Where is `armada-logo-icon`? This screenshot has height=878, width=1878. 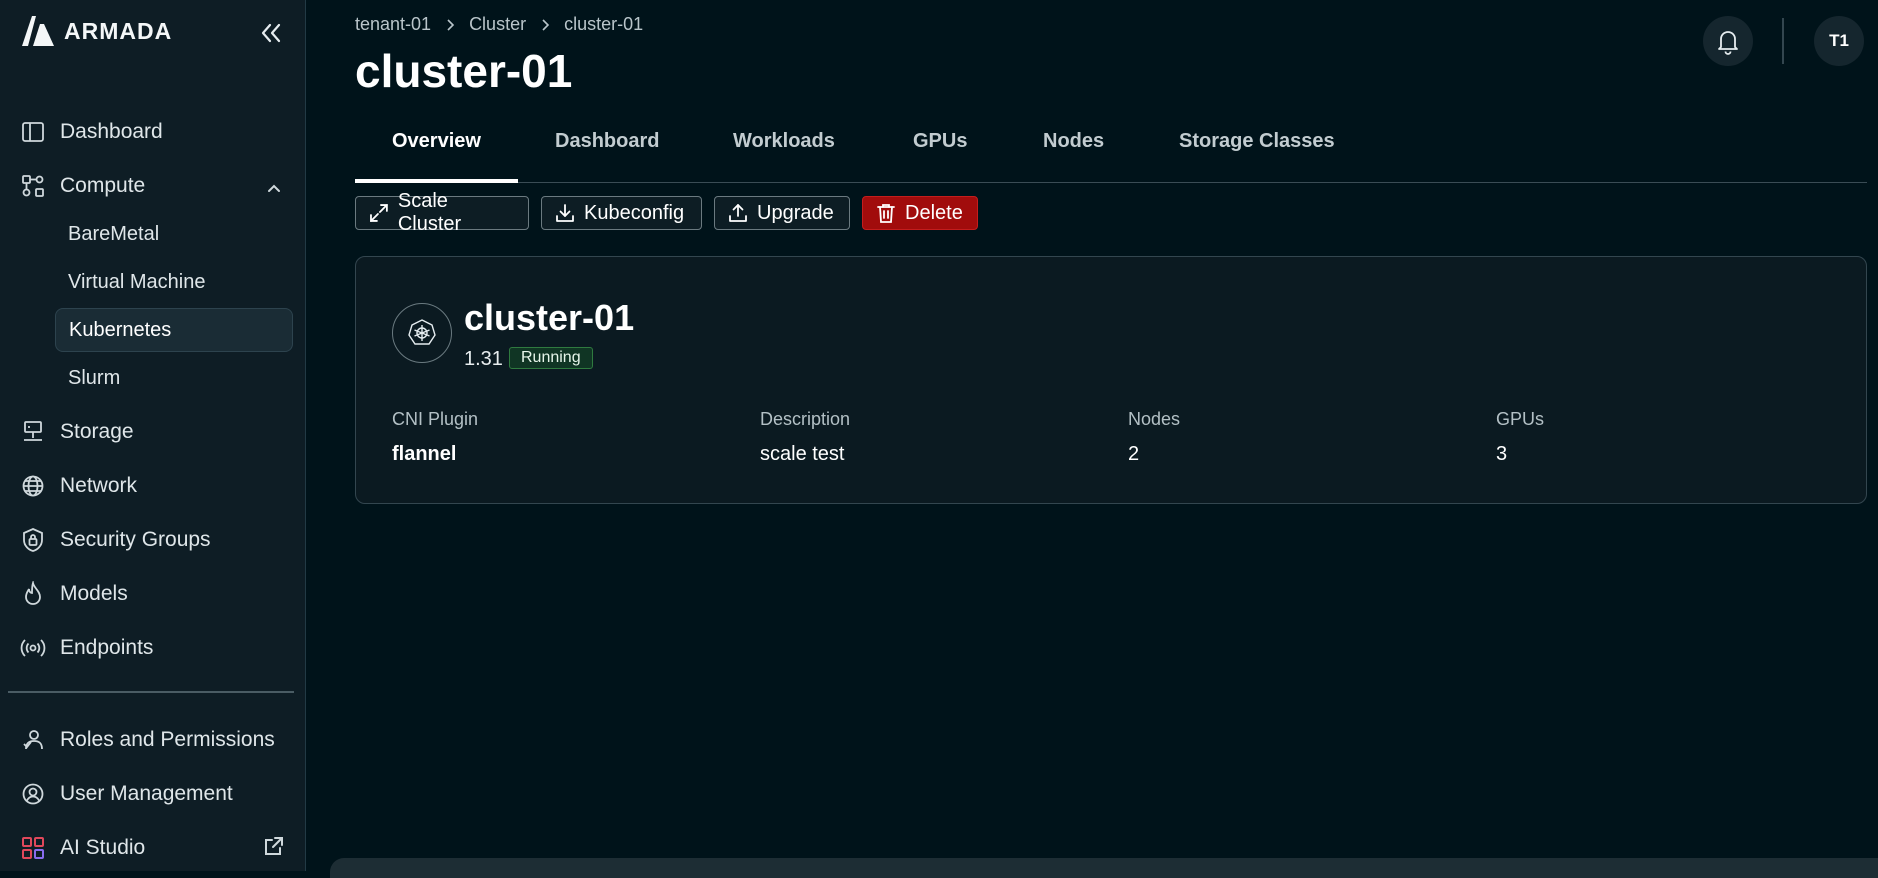 armada-logo-icon is located at coordinates (38, 31).